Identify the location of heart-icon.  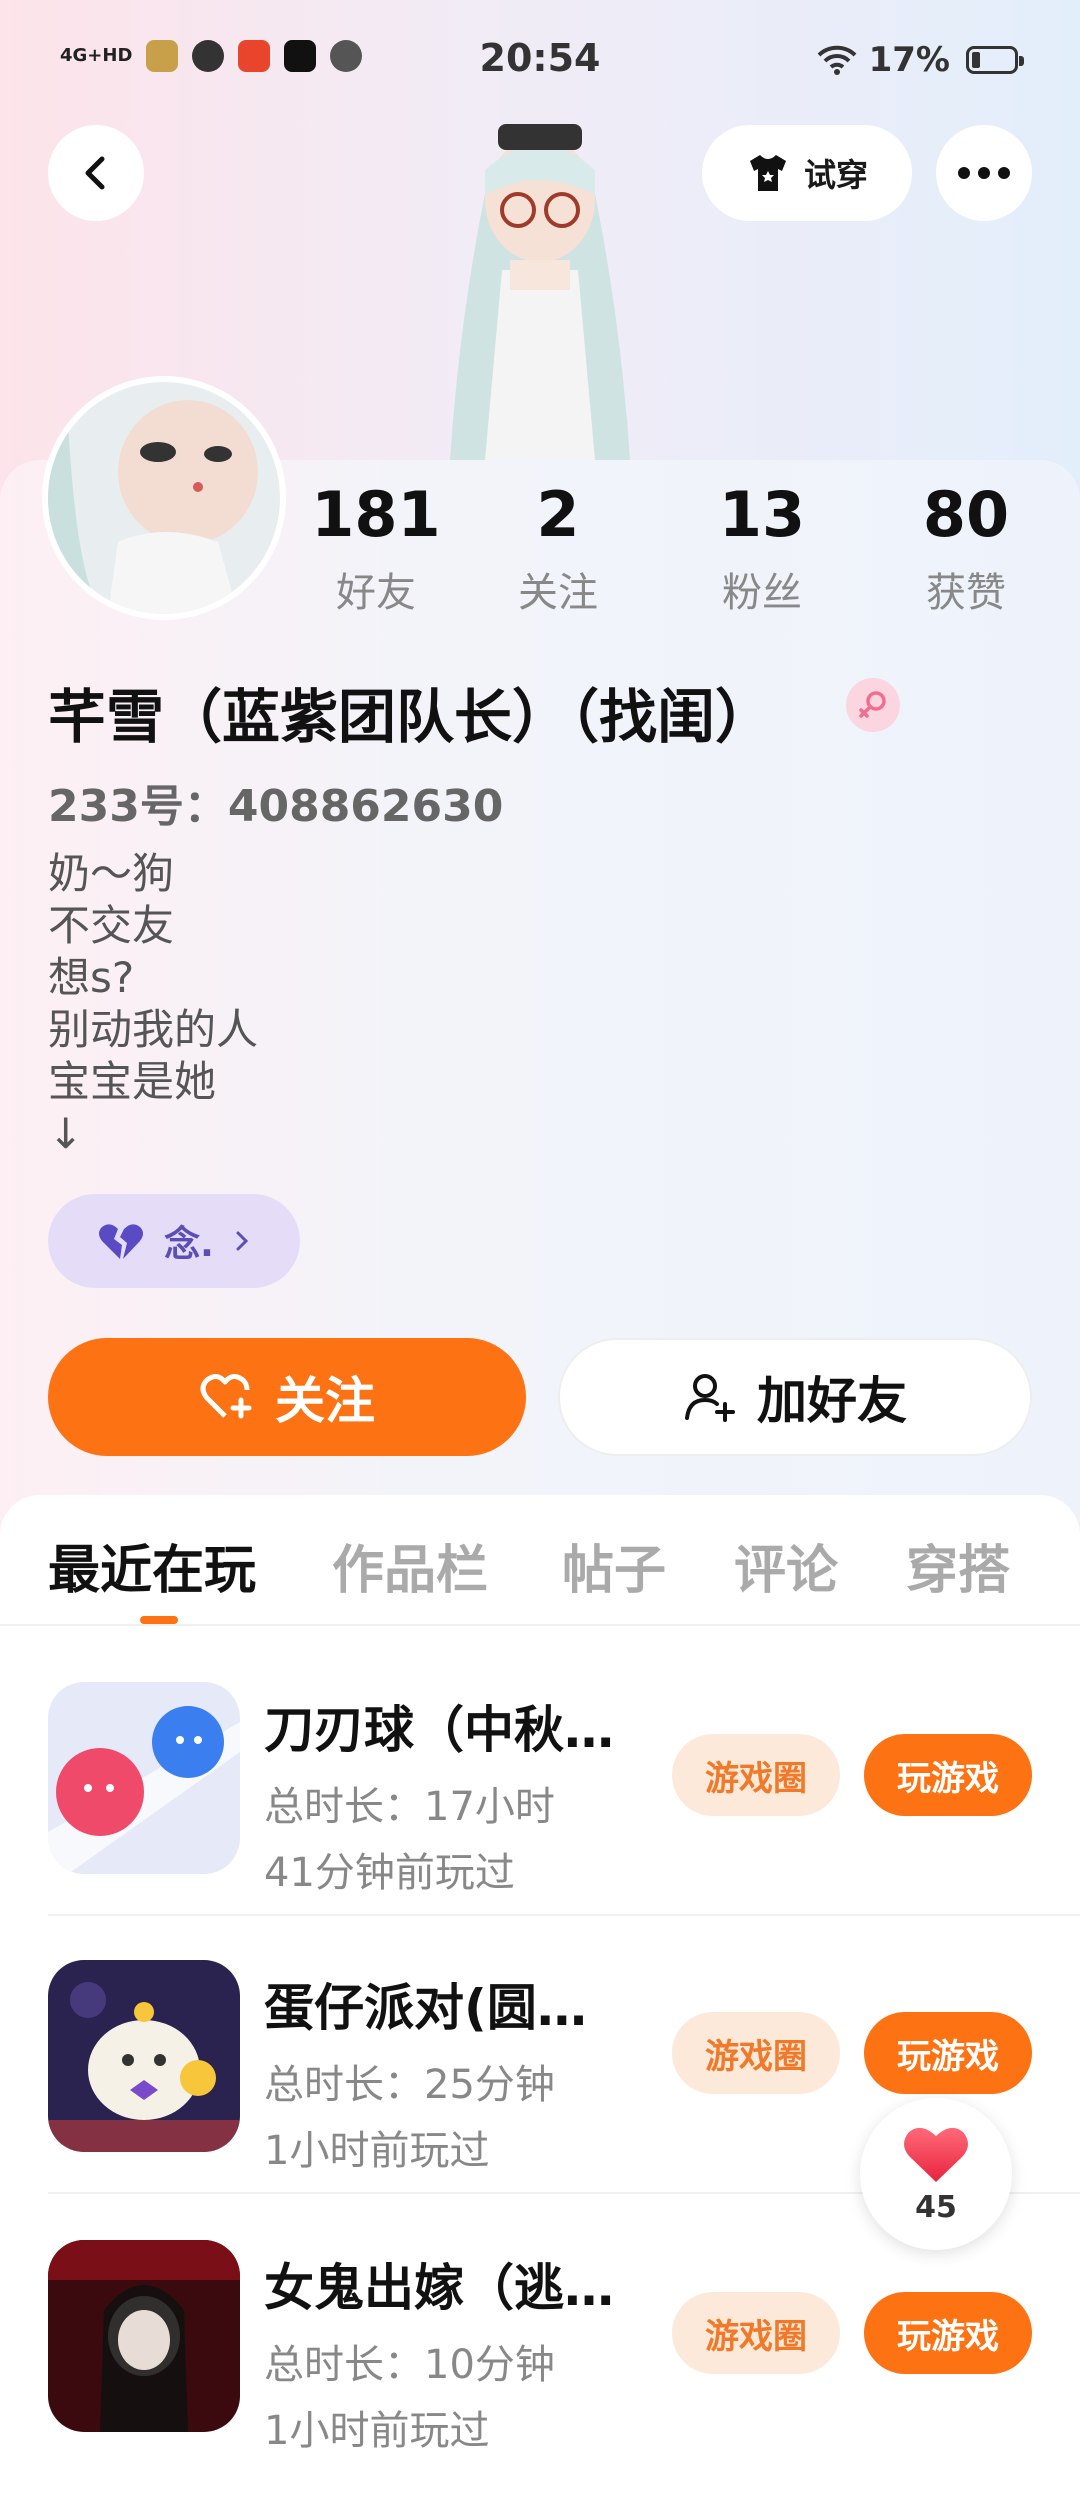
(936, 2154).